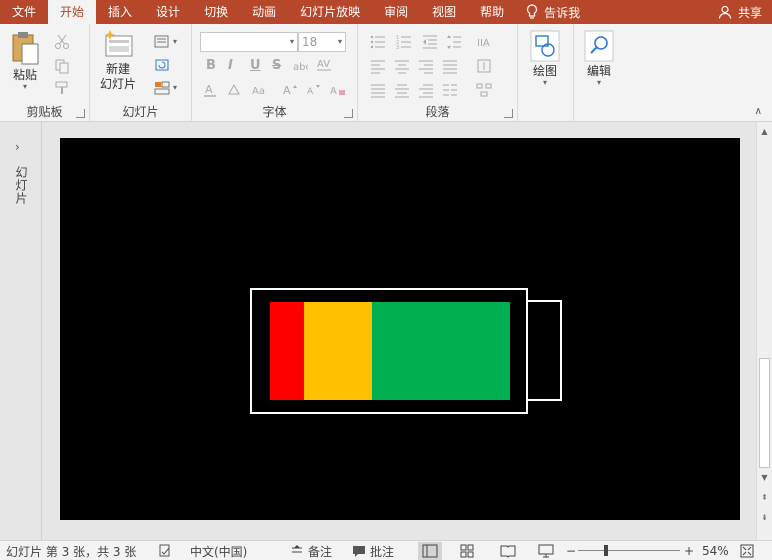 The image size is (772, 560). Describe the element at coordinates (255, 65) in the screenshot. I see `underline-button: U` at that location.